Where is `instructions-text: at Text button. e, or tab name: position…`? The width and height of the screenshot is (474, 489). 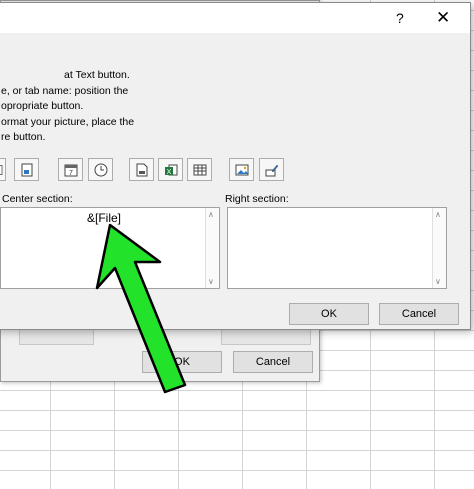 instructions-text: at Text button. e, or tab name: position… is located at coordinates (67, 107).